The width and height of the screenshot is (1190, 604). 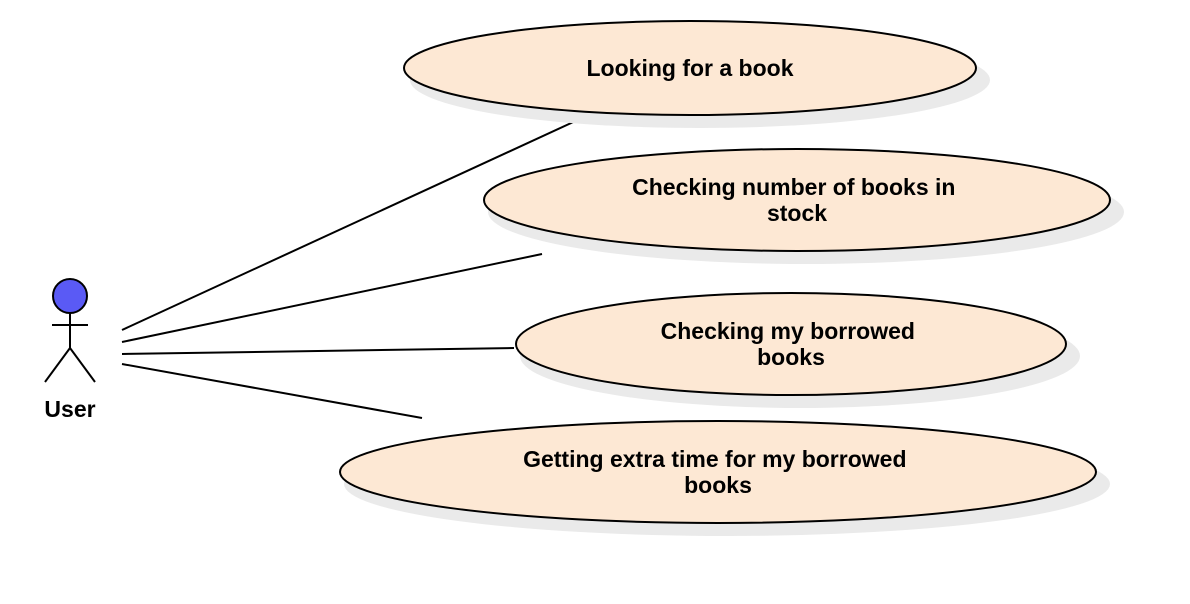 I want to click on use-case-label: Looking for a book, so click(x=690, y=68).